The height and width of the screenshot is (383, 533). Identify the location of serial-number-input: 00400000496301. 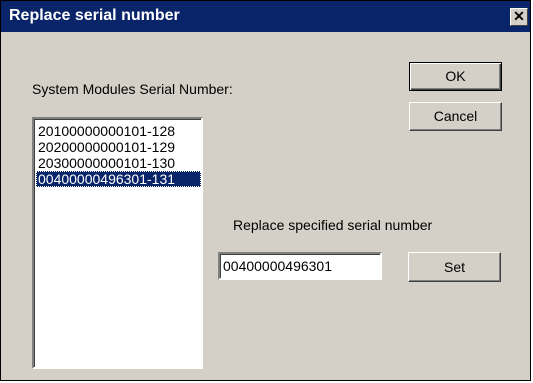
(300, 266).